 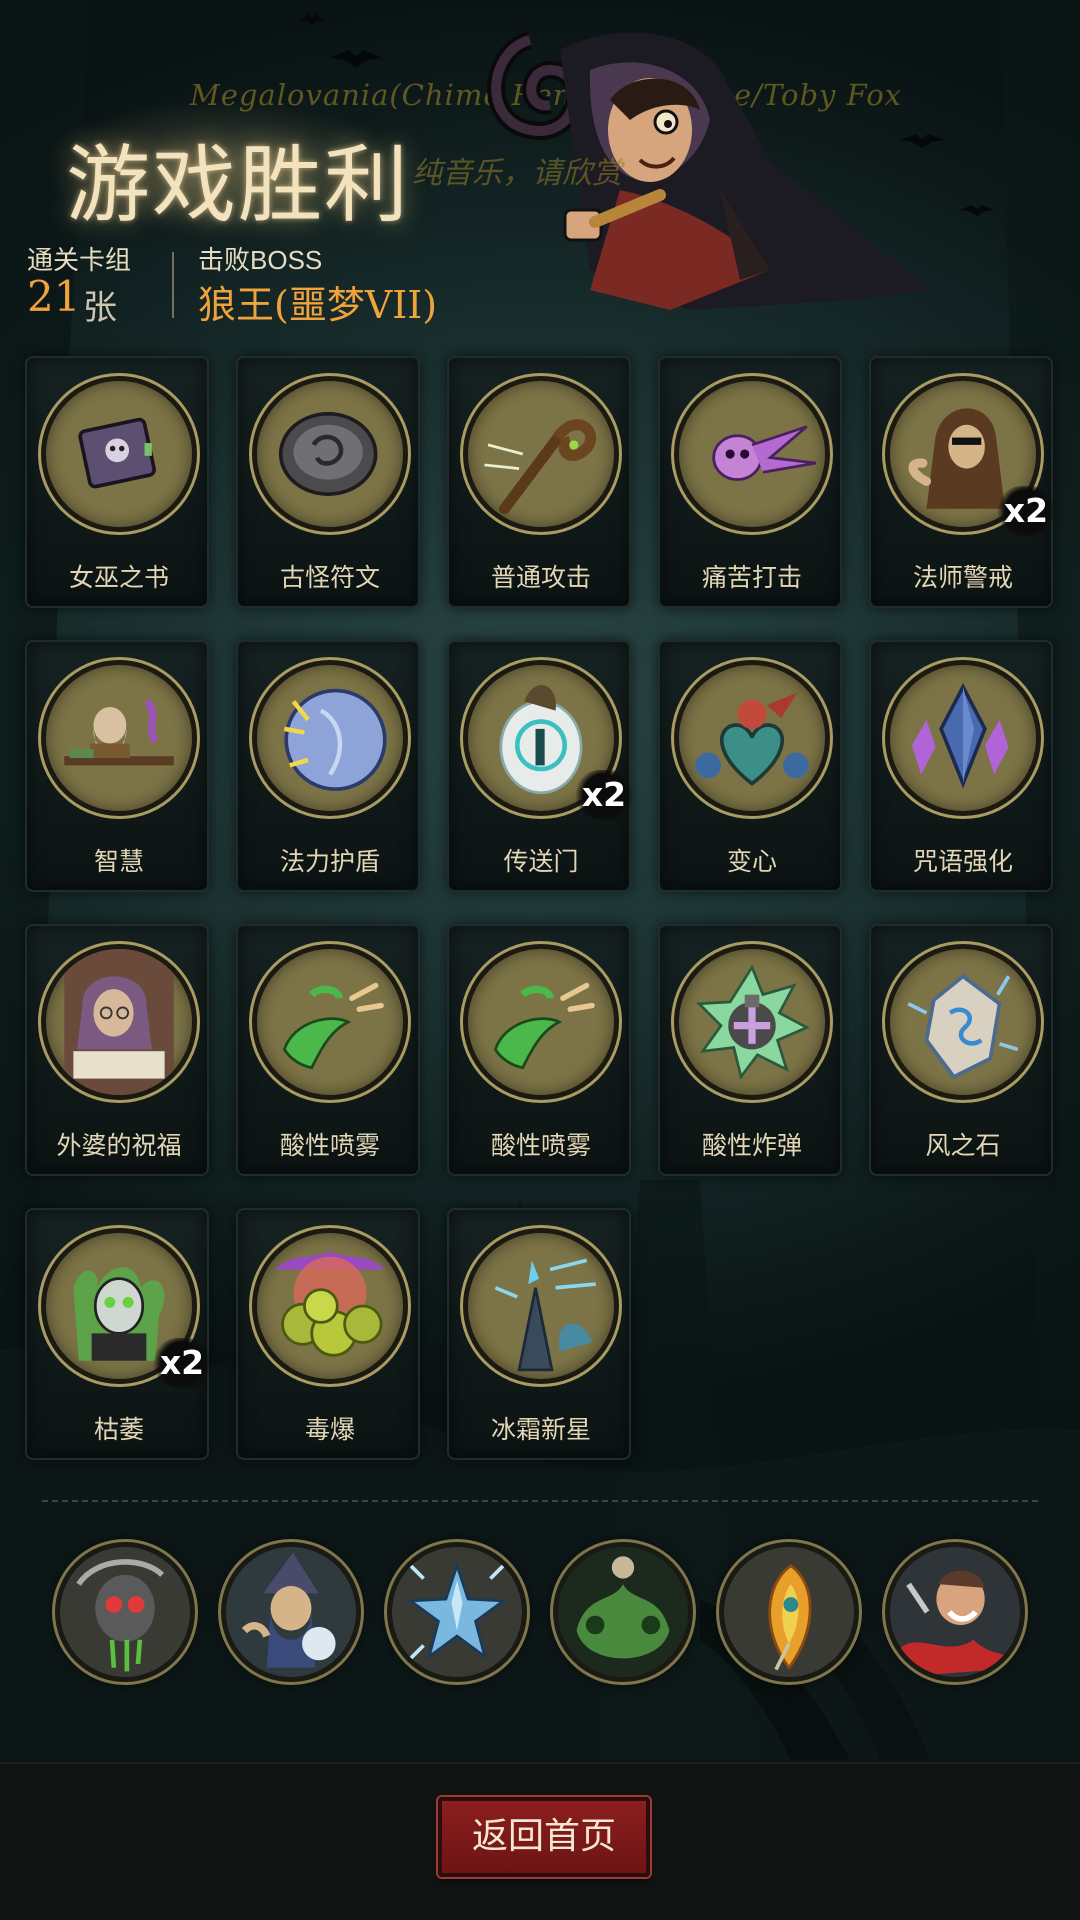 I want to click on deck-card: 变心, so click(x=750, y=766).